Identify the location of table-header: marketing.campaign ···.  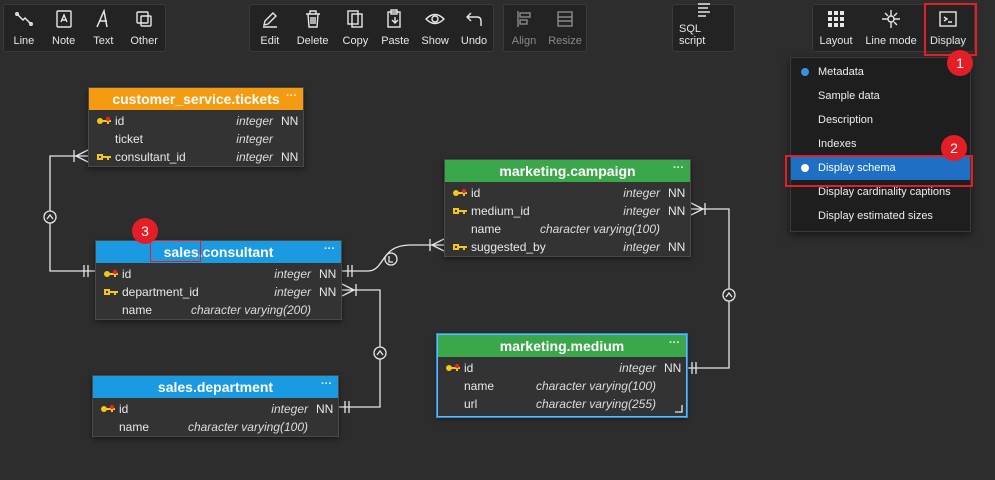
(567, 171).